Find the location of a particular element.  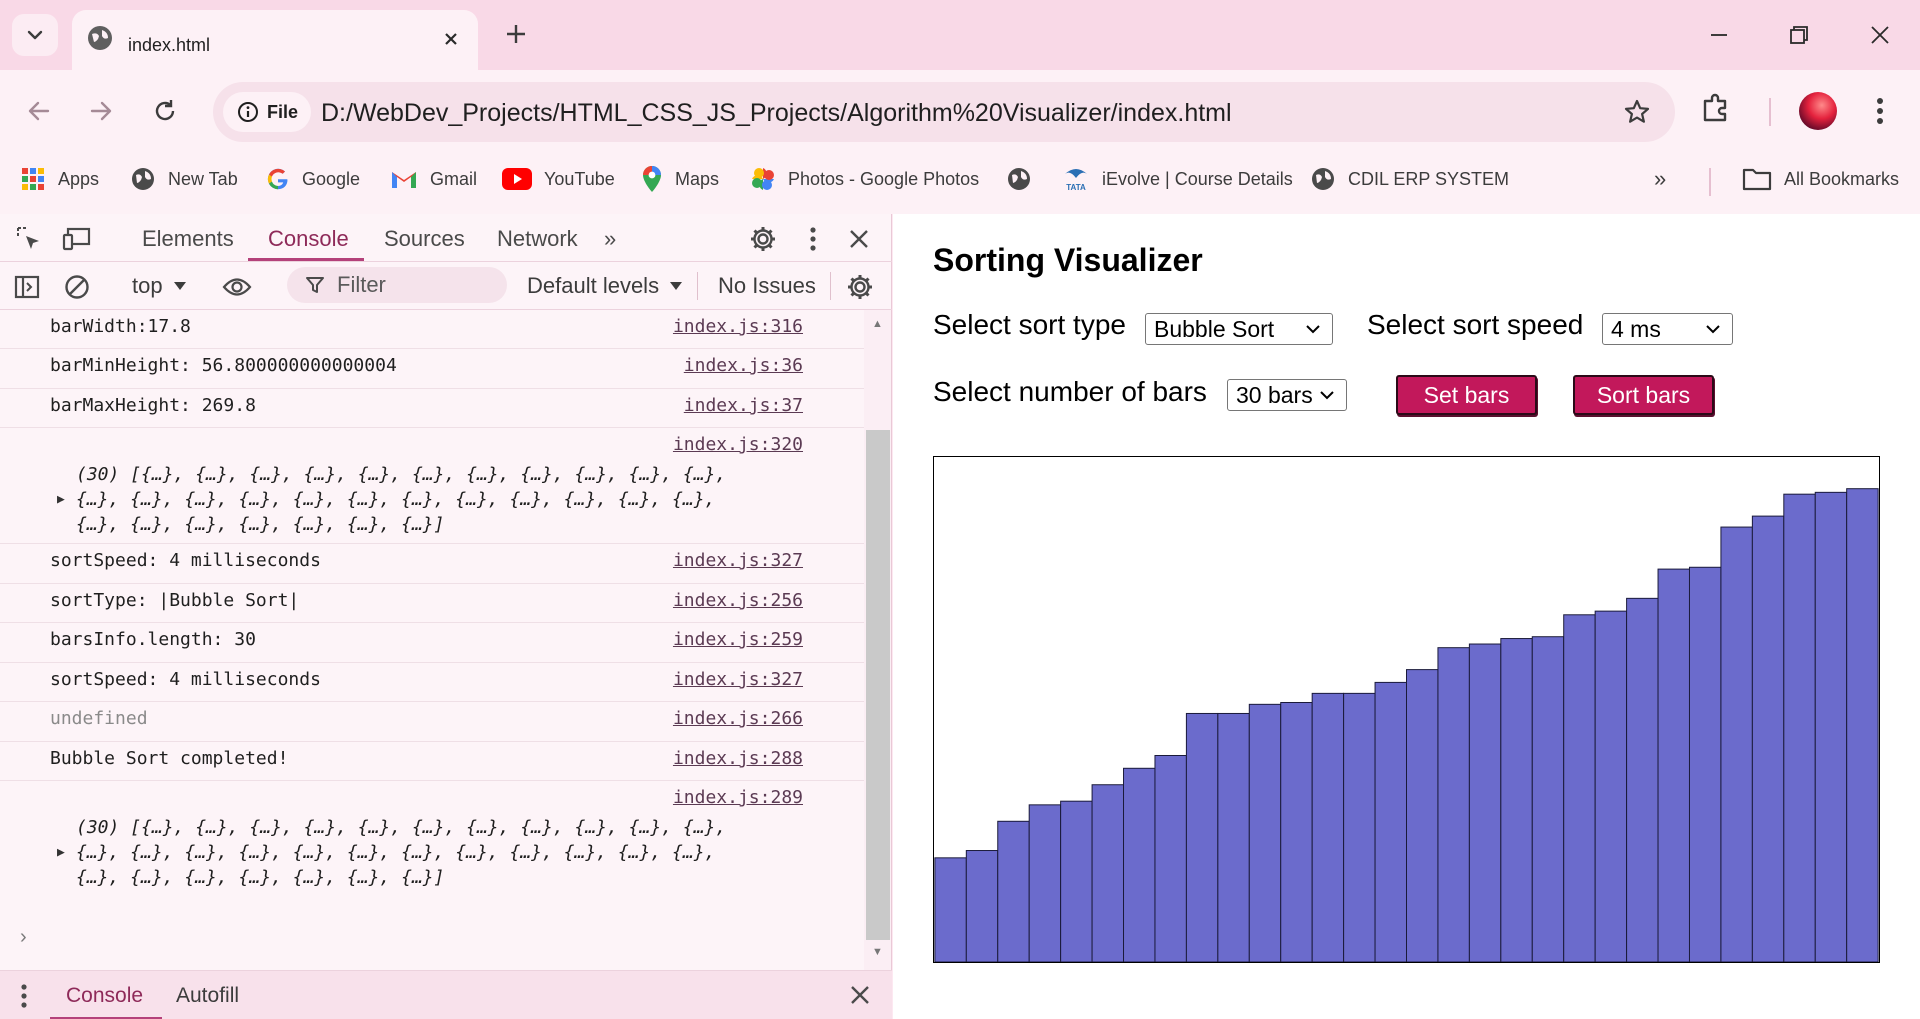

close-devtools-button is located at coordinates (859, 239).